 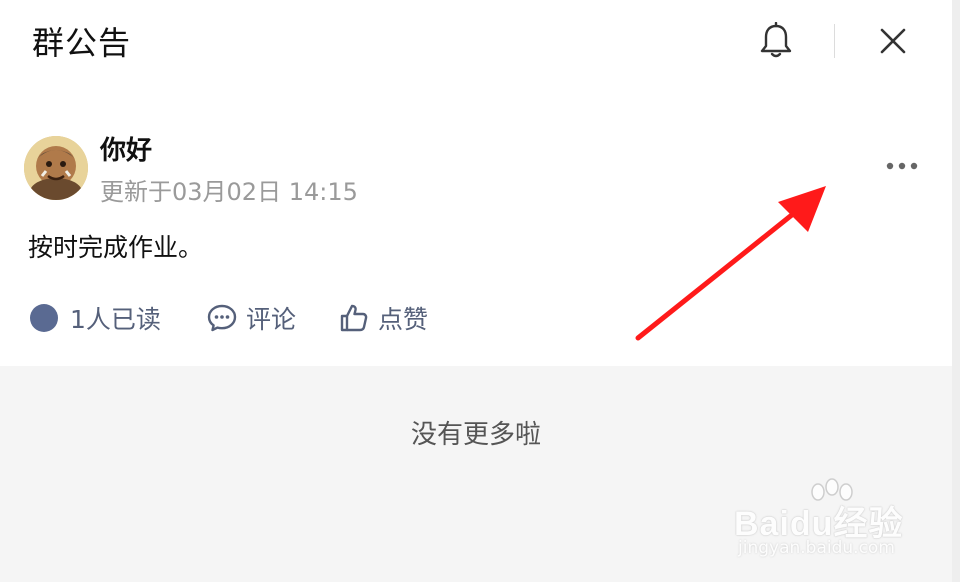 I want to click on updated-timestamp: 更新于03月02日 14:15, so click(x=229, y=192).